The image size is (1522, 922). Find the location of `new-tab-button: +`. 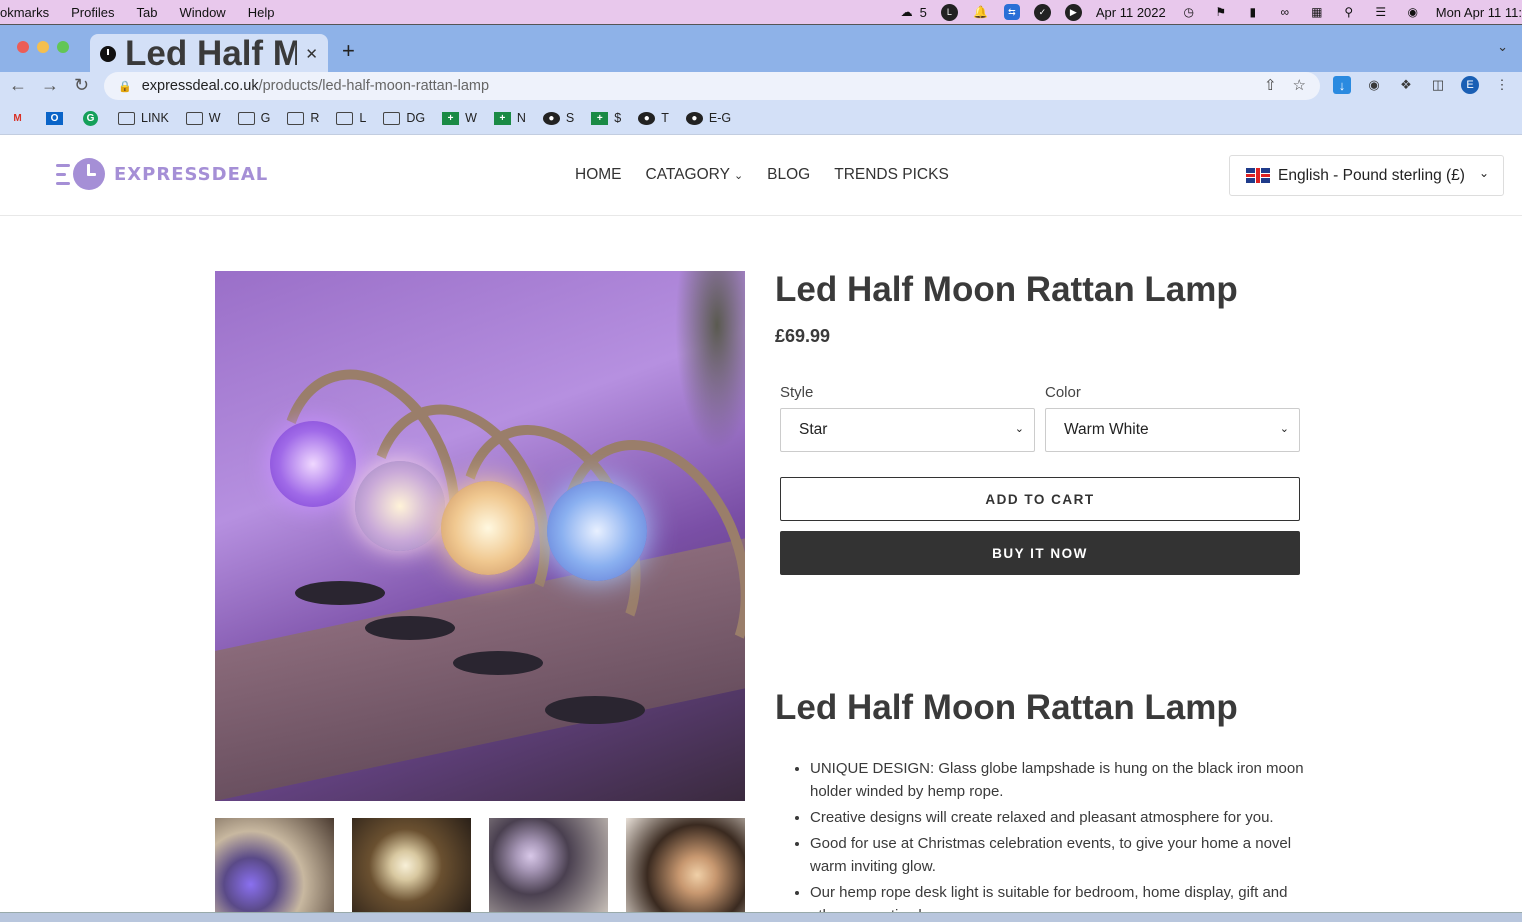

new-tab-button: + is located at coordinates (348, 51).